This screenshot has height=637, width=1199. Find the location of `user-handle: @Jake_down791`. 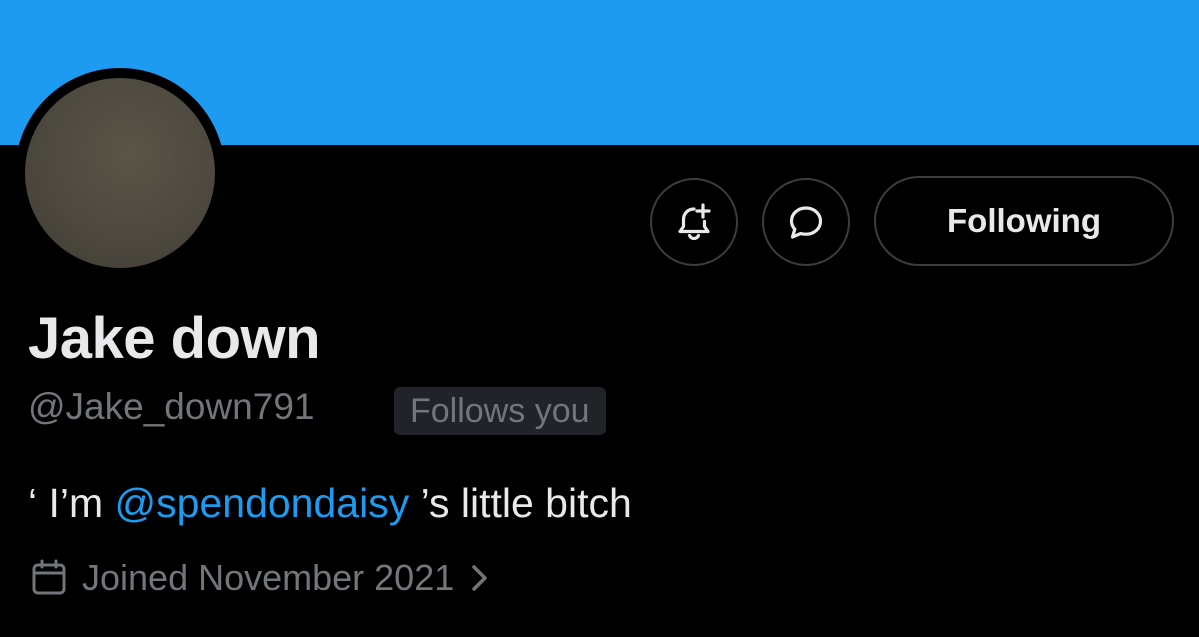

user-handle: @Jake_down791 is located at coordinates (171, 406).